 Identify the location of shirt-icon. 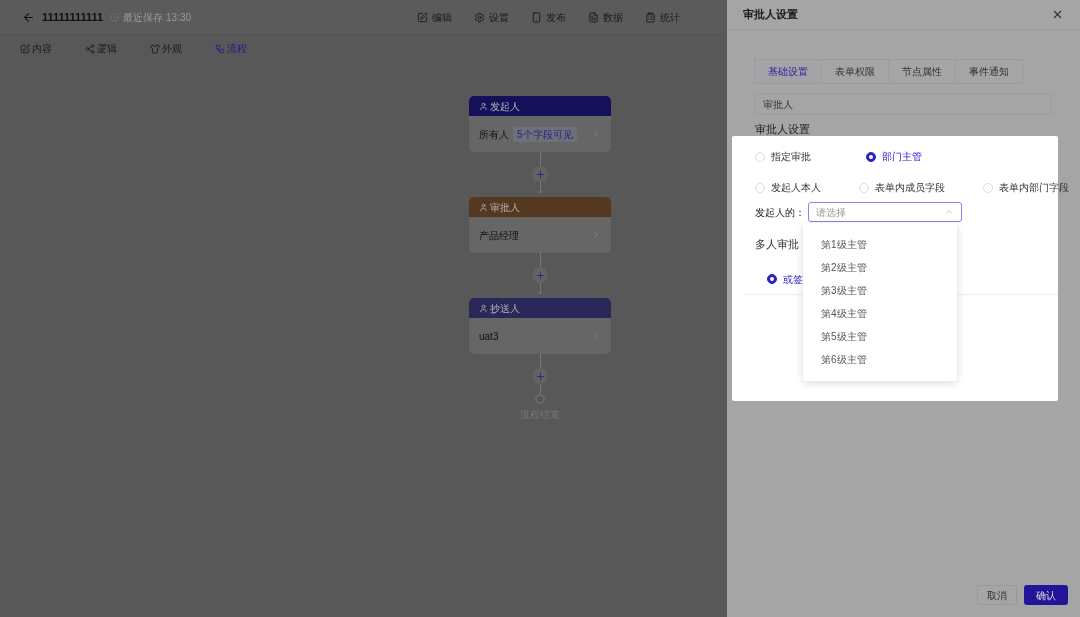
(155, 48).